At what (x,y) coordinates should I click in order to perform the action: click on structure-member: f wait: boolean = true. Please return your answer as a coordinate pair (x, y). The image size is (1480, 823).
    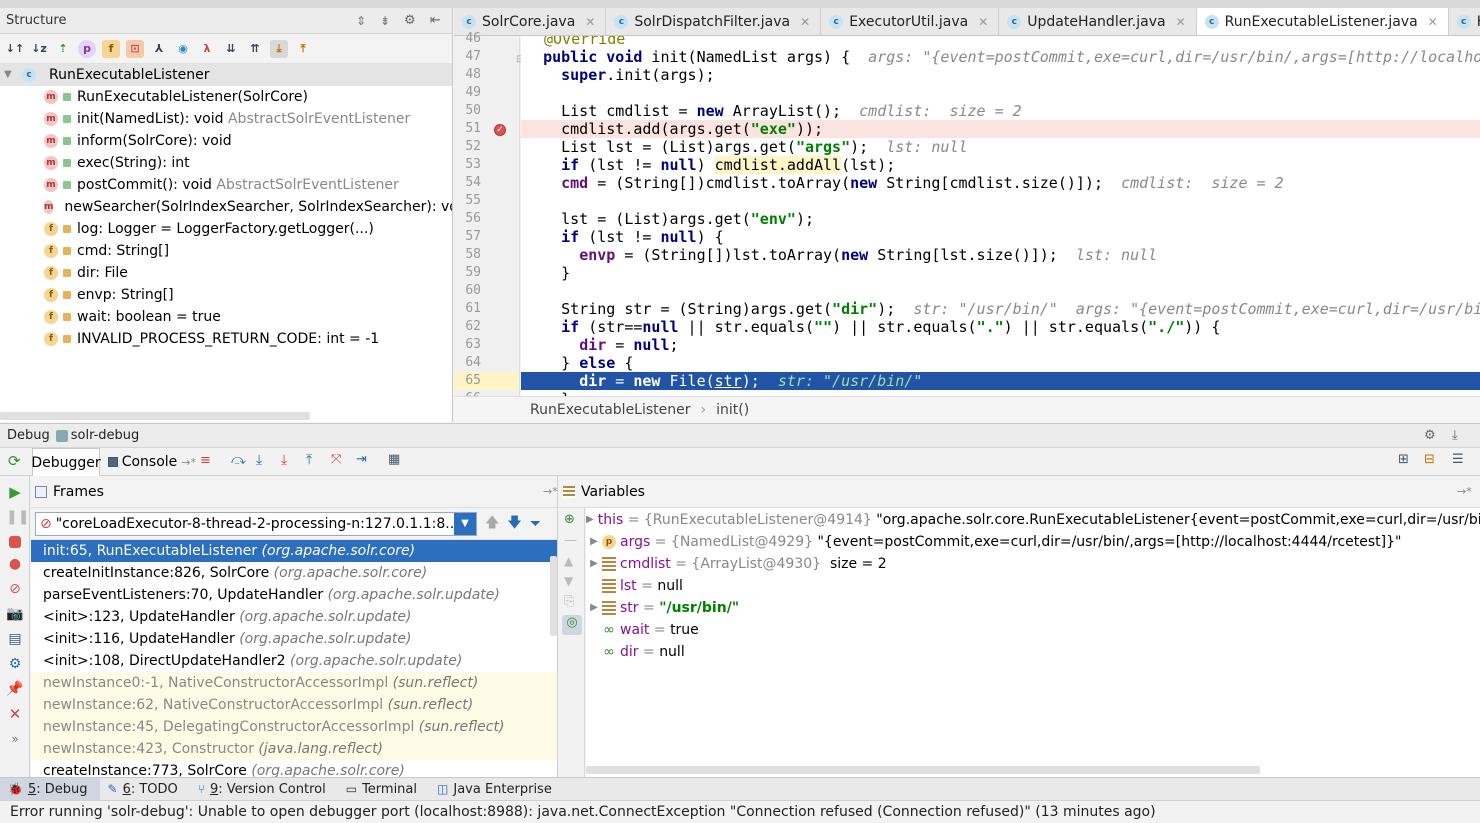
    Looking at the image, I should click on (226, 317).